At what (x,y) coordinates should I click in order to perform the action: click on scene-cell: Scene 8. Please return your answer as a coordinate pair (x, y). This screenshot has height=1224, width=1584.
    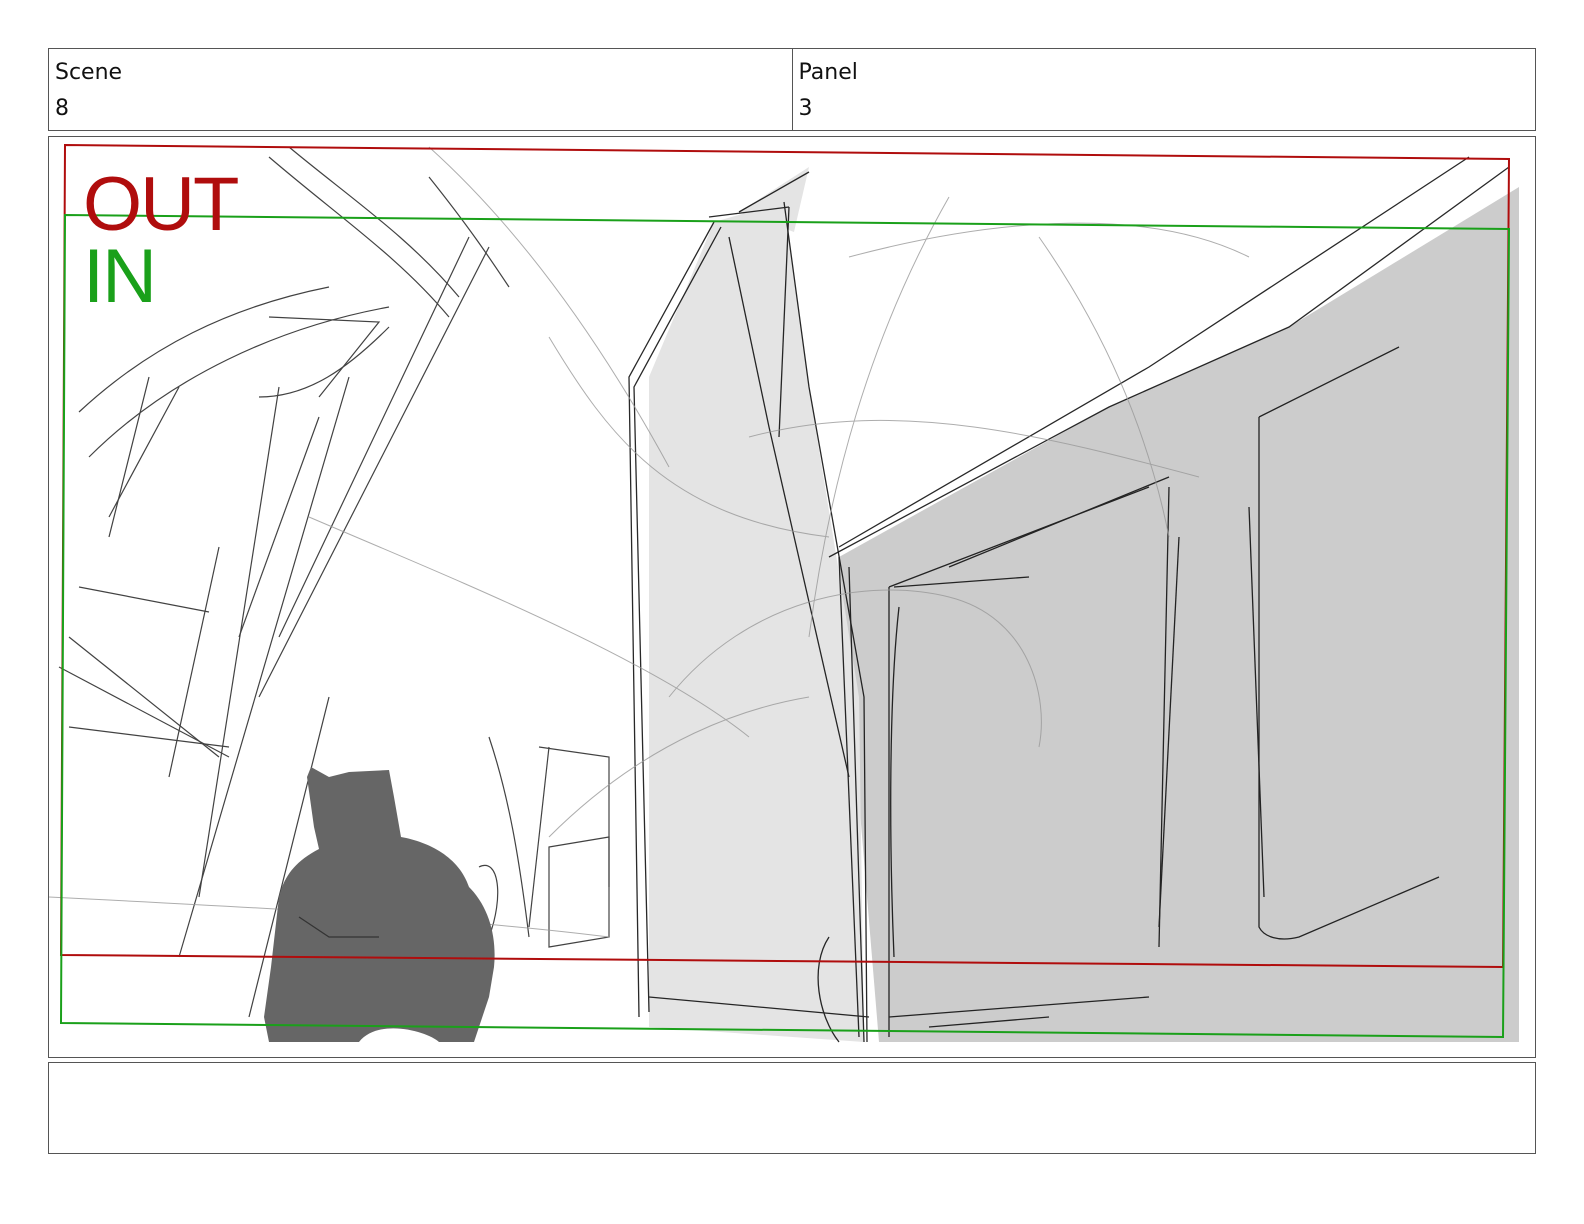
    Looking at the image, I should click on (420, 89).